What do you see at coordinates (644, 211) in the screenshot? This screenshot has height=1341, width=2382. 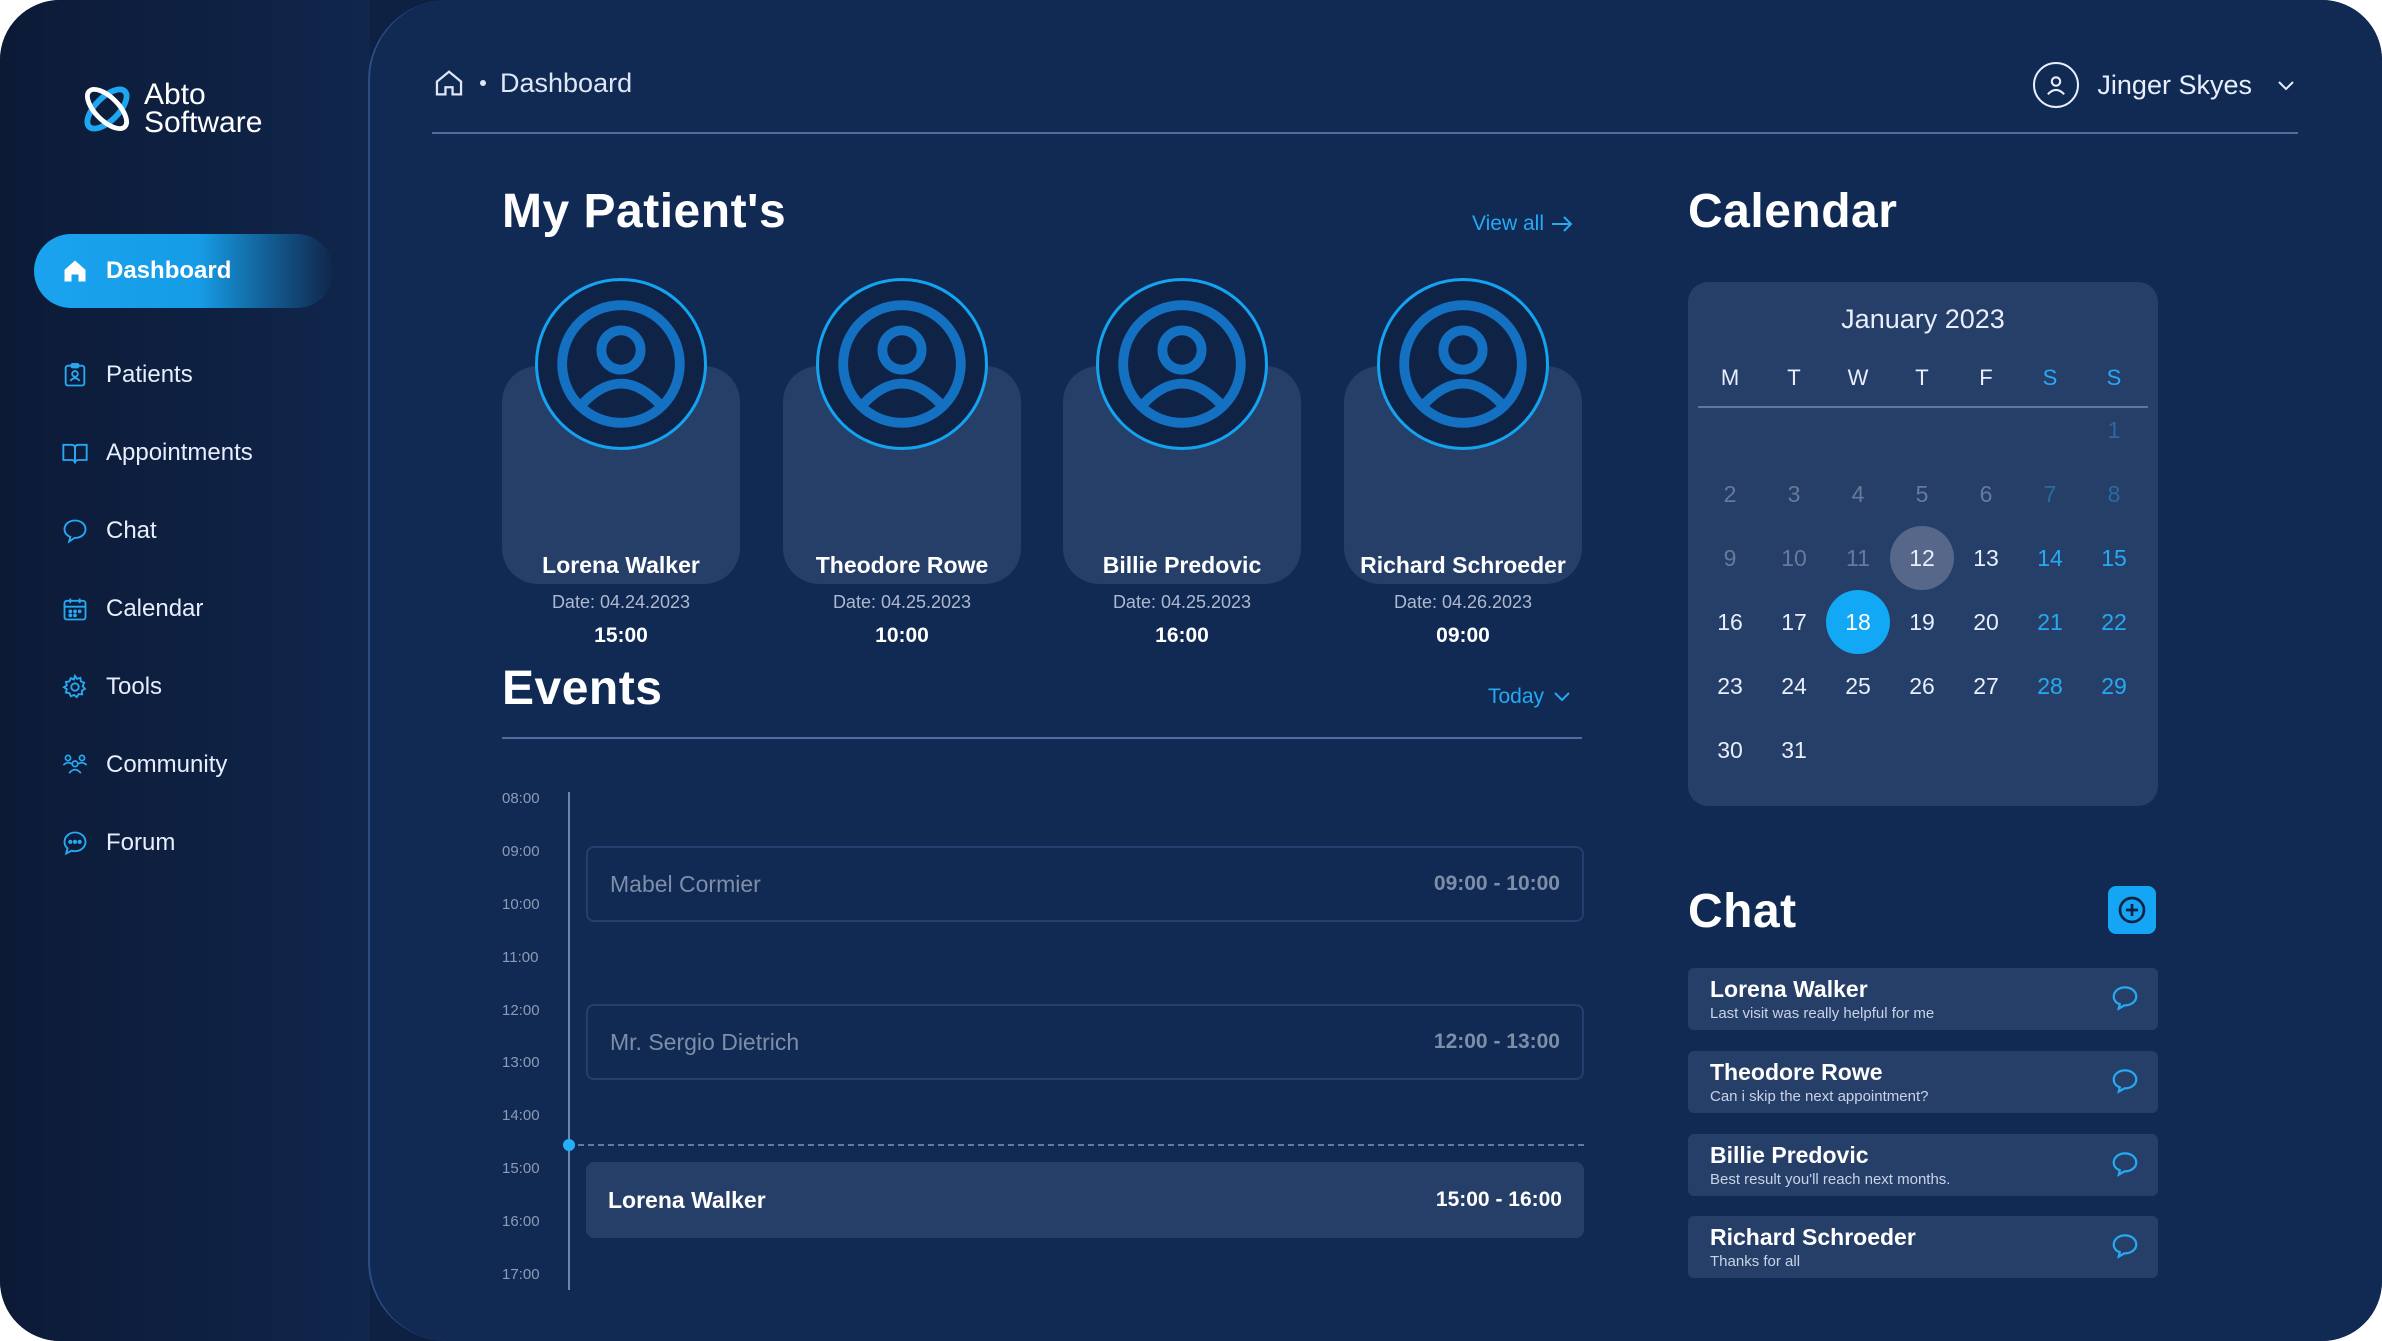 I see `patients-title: My Patient's` at bounding box center [644, 211].